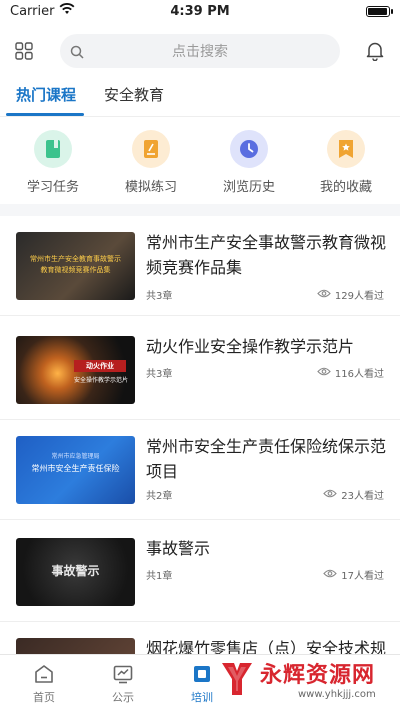 This screenshot has height=710, width=400. Describe the element at coordinates (237, 679) in the screenshot. I see `watermark-logo-icon` at that location.